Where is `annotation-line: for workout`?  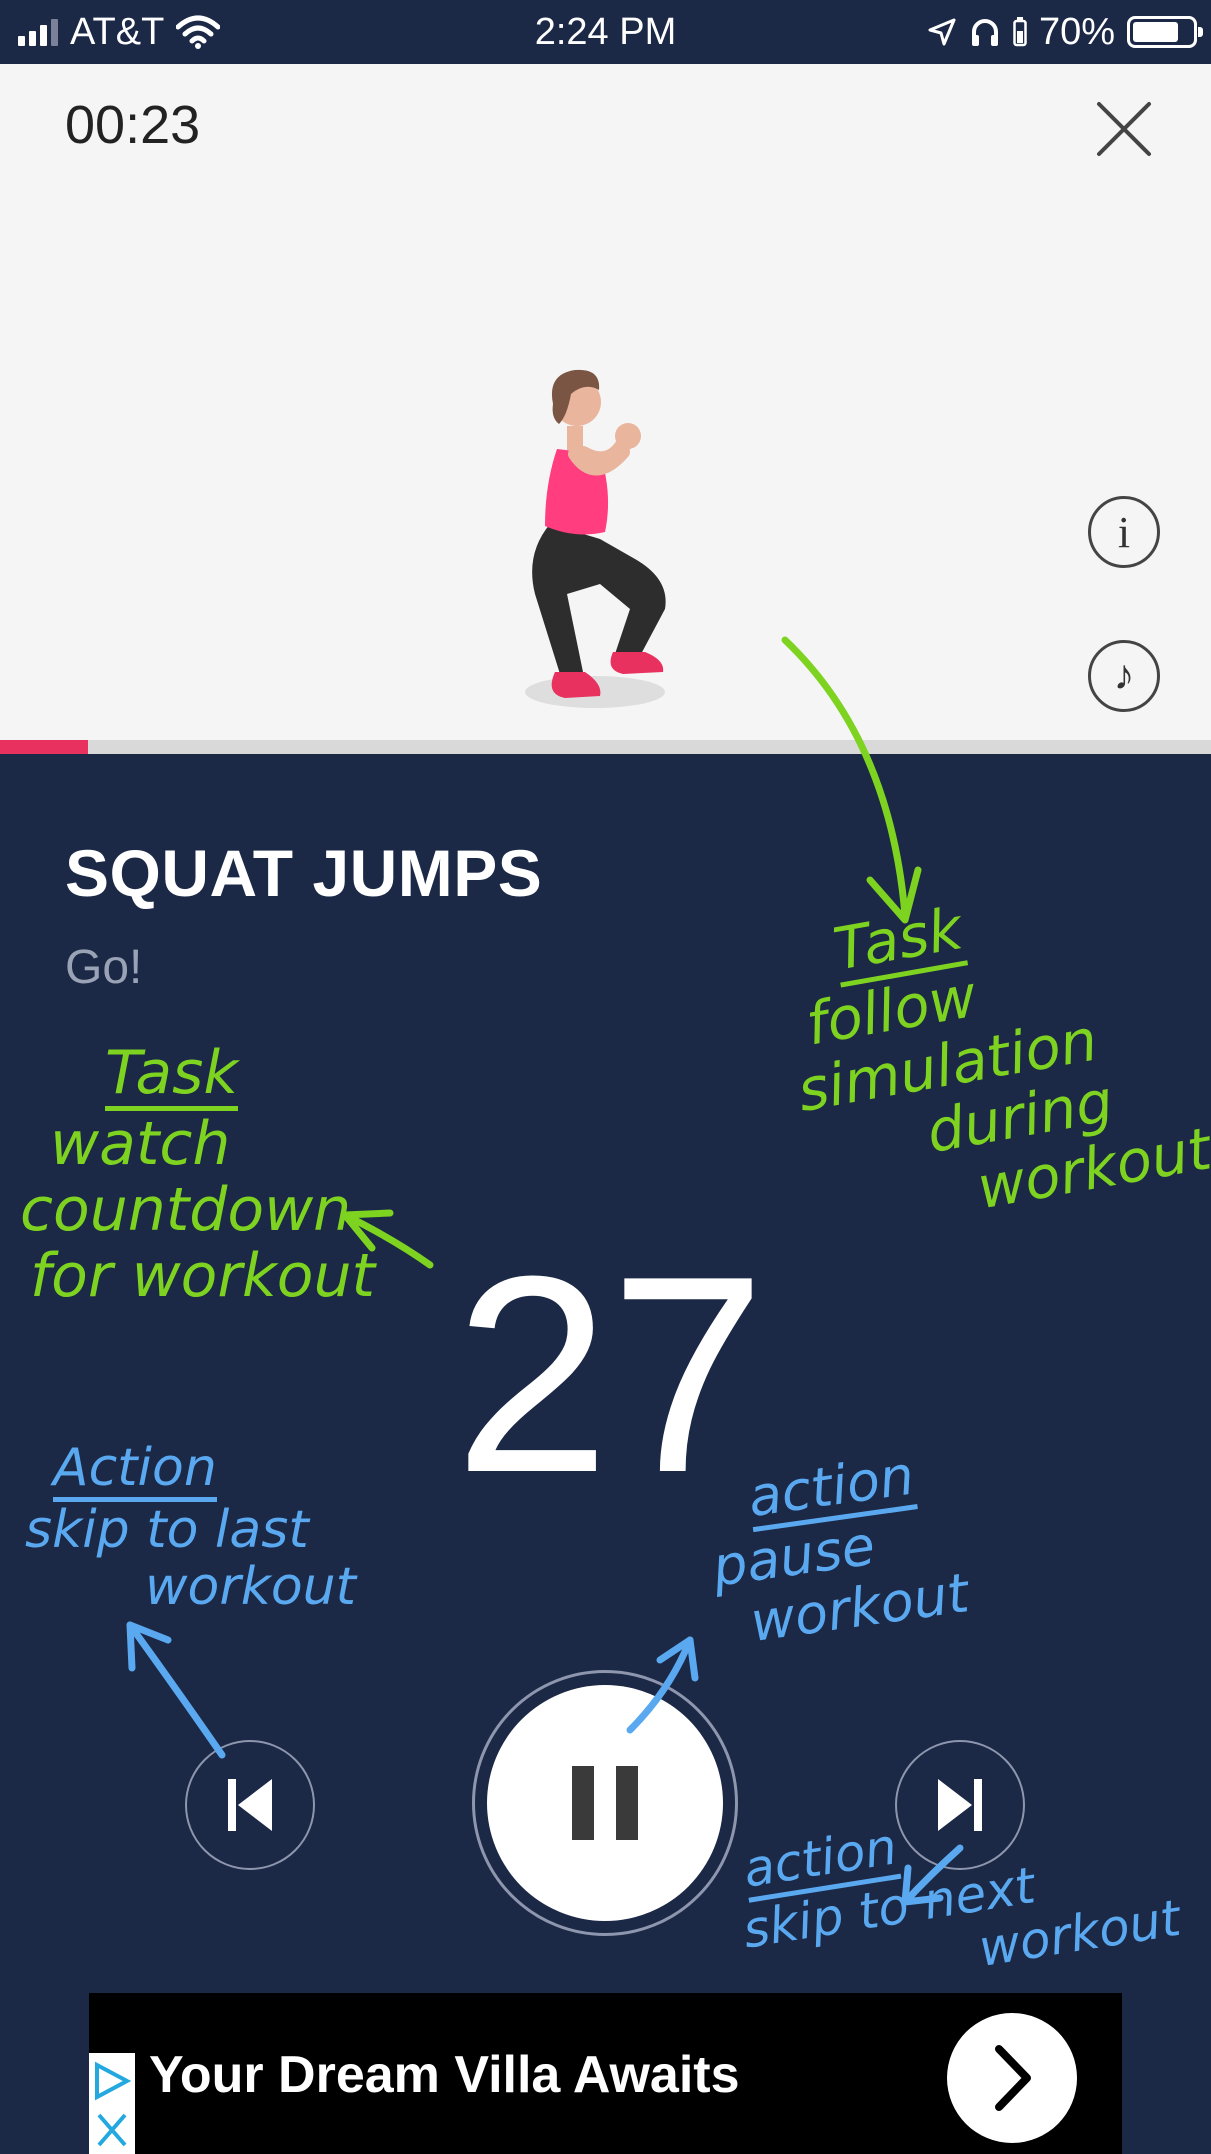 annotation-line: for workout is located at coordinates (203, 1276).